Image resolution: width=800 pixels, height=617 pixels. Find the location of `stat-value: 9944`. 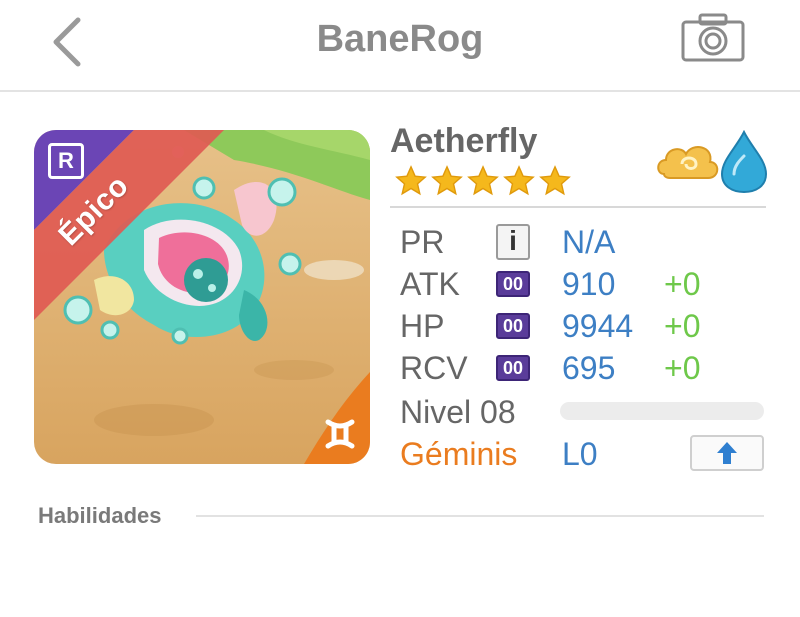

stat-value: 9944 is located at coordinates (598, 326).